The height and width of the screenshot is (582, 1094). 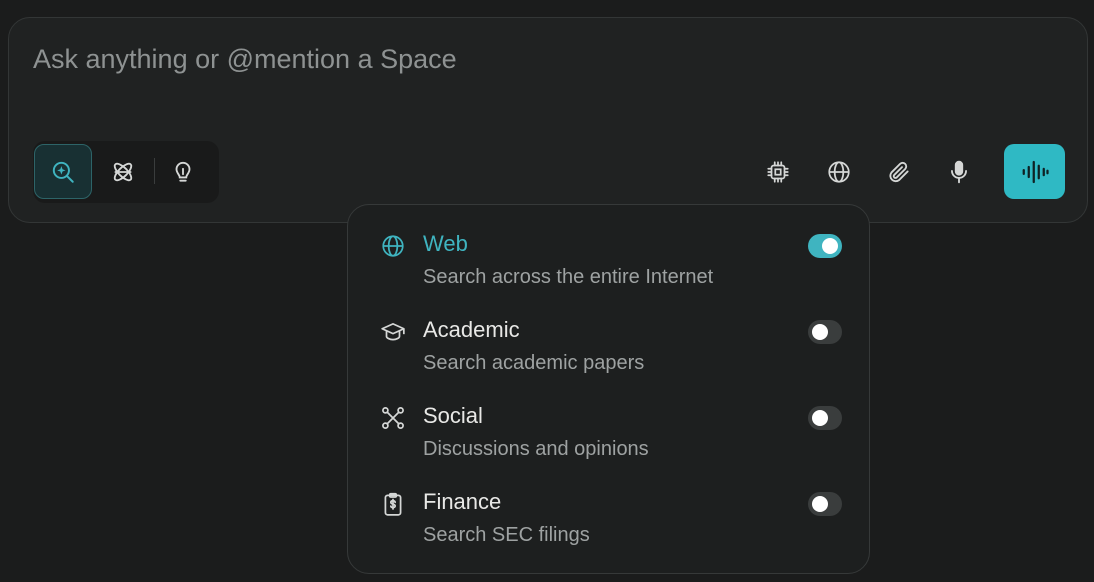 What do you see at coordinates (462, 501) in the screenshot?
I see `source-title: Finance` at bounding box center [462, 501].